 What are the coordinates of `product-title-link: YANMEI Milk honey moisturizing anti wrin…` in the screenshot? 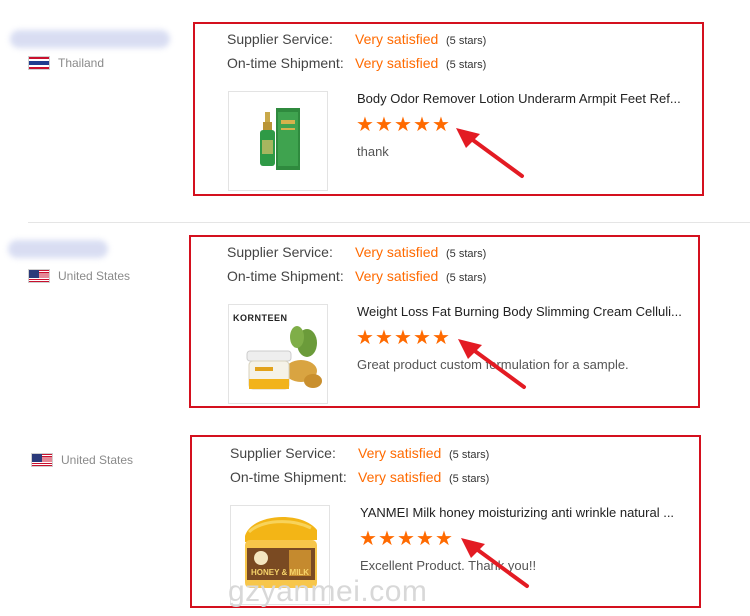 It's located at (530, 512).